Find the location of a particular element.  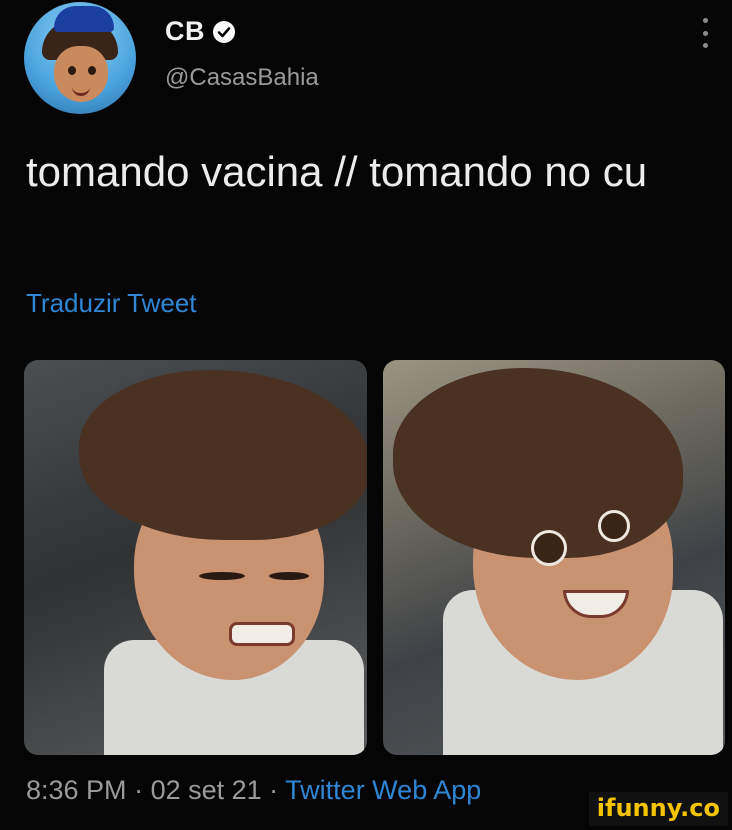

avatar-cap is located at coordinates (84, 19).